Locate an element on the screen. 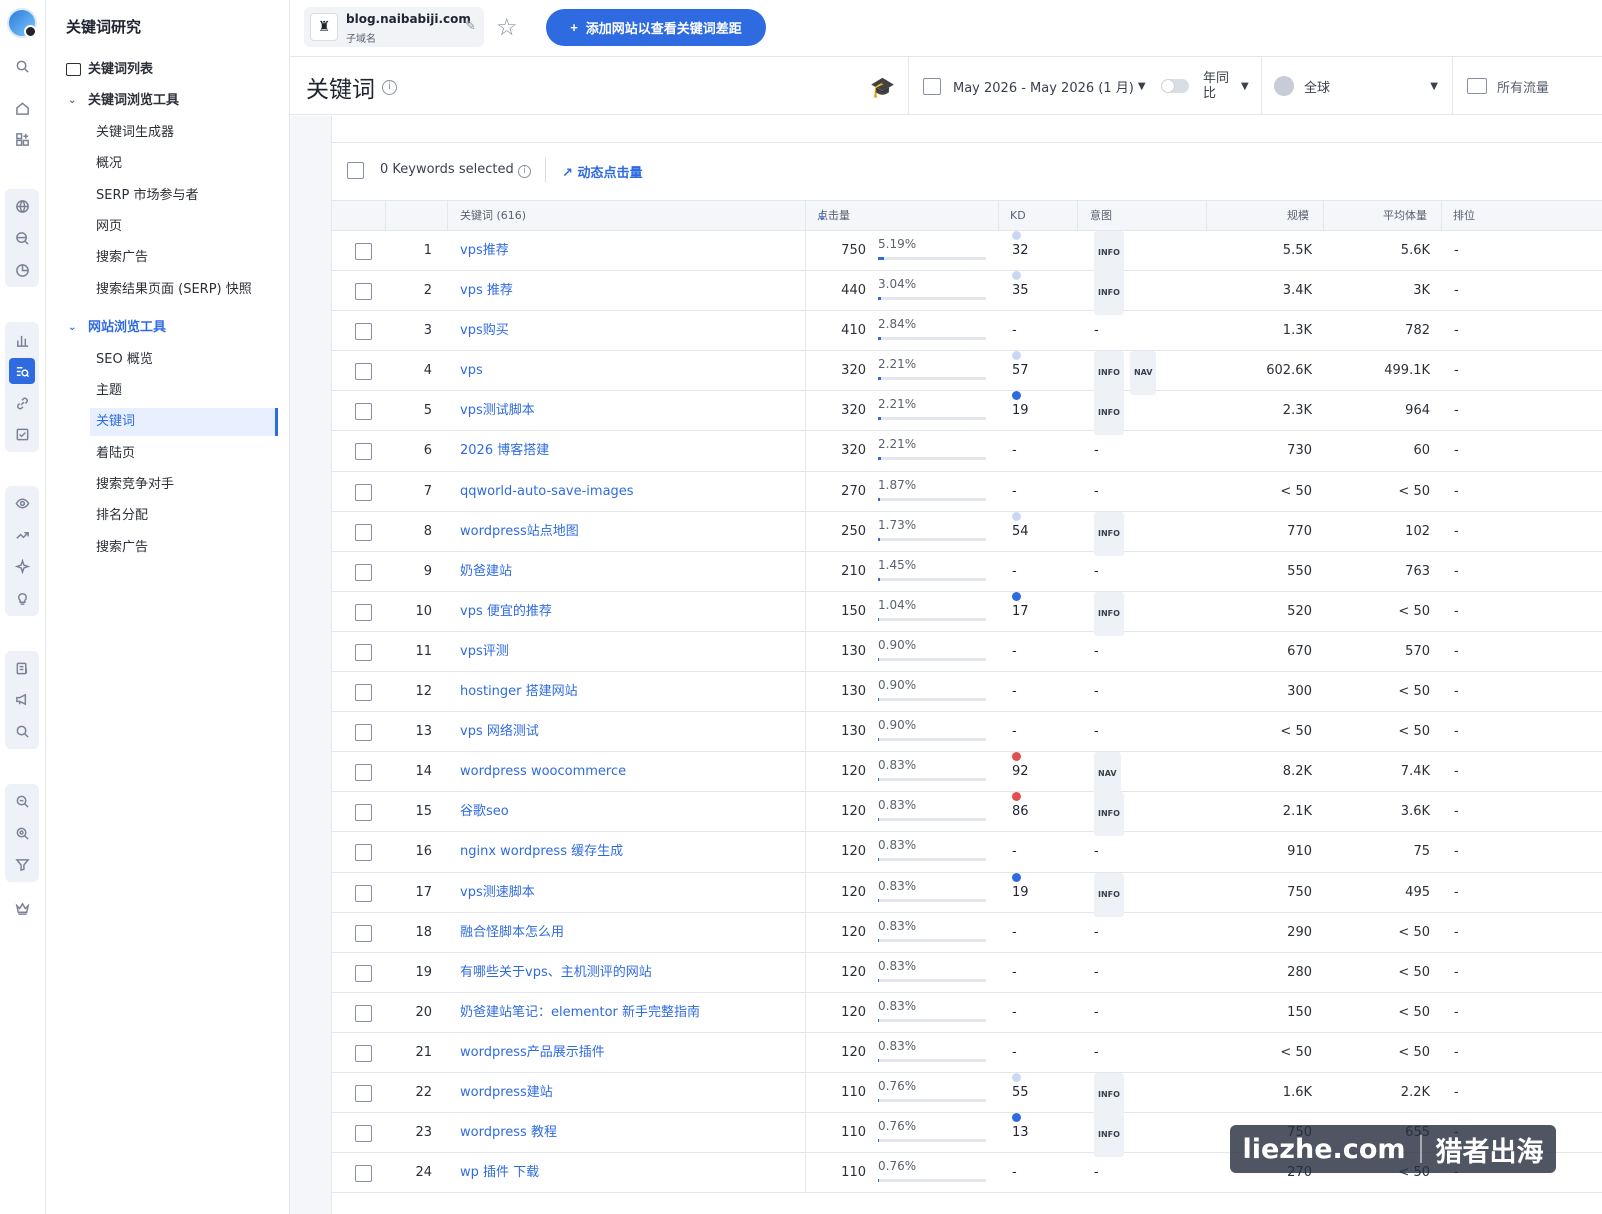 The height and width of the screenshot is (1214, 1602). keyword-link: nginx wordpress 缓存生成 is located at coordinates (541, 852).